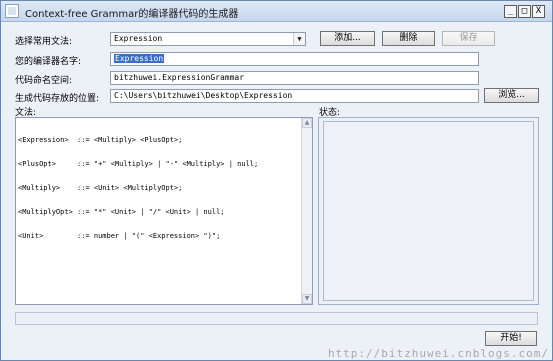 The height and width of the screenshot is (361, 553). Describe the element at coordinates (138, 38) in the screenshot. I see `grammar-select-value: Expression` at that location.